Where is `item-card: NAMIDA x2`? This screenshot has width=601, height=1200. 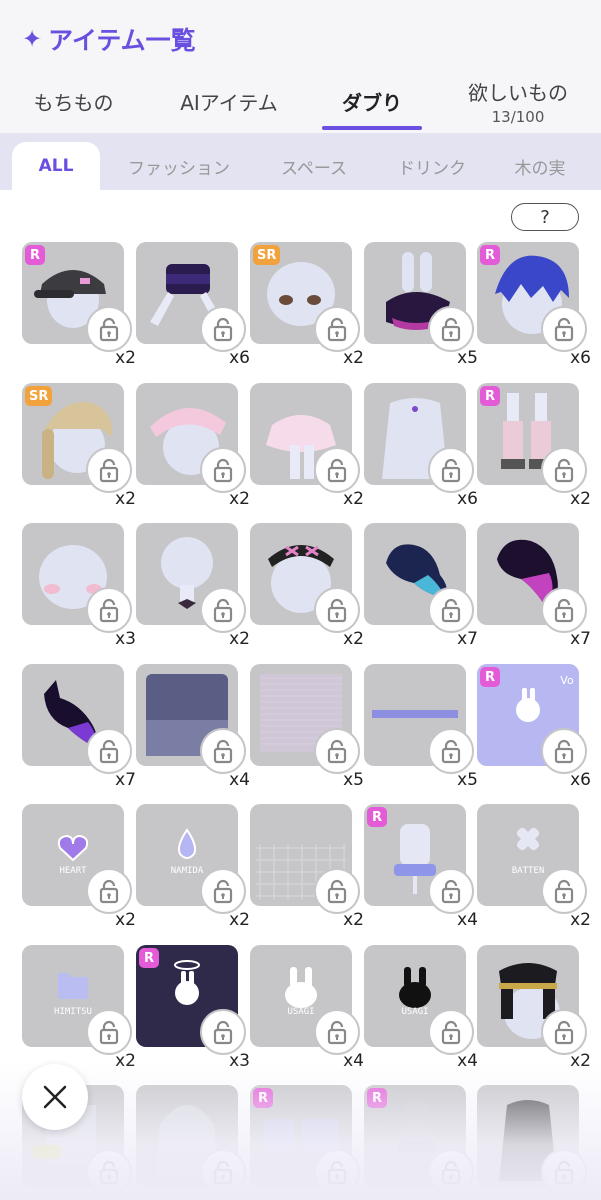
item-card: NAMIDA x2 is located at coordinates (193, 868).